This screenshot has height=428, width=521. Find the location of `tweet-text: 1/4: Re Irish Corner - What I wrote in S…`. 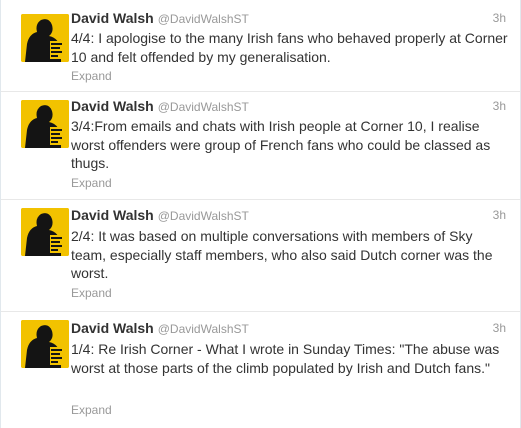

tweet-text: 1/4: Re Irish Corner - What I wrote in S… is located at coordinates (285, 358).